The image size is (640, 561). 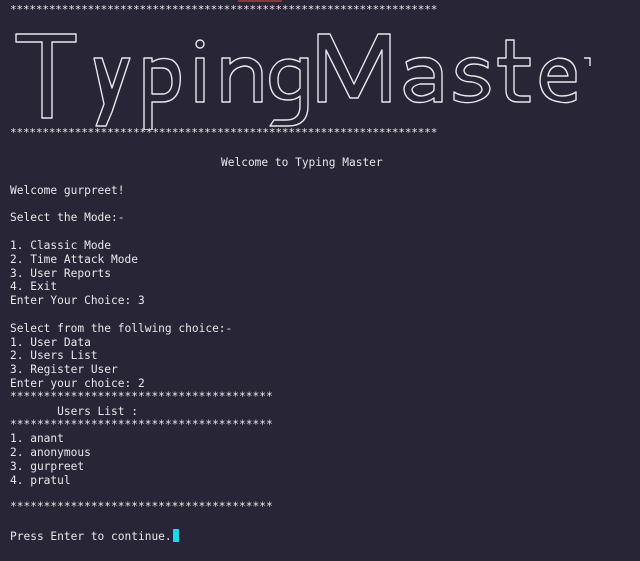 What do you see at coordinates (77, 300) in the screenshot?
I see `mode-choice-input: Enter Your Choice: 3` at bounding box center [77, 300].